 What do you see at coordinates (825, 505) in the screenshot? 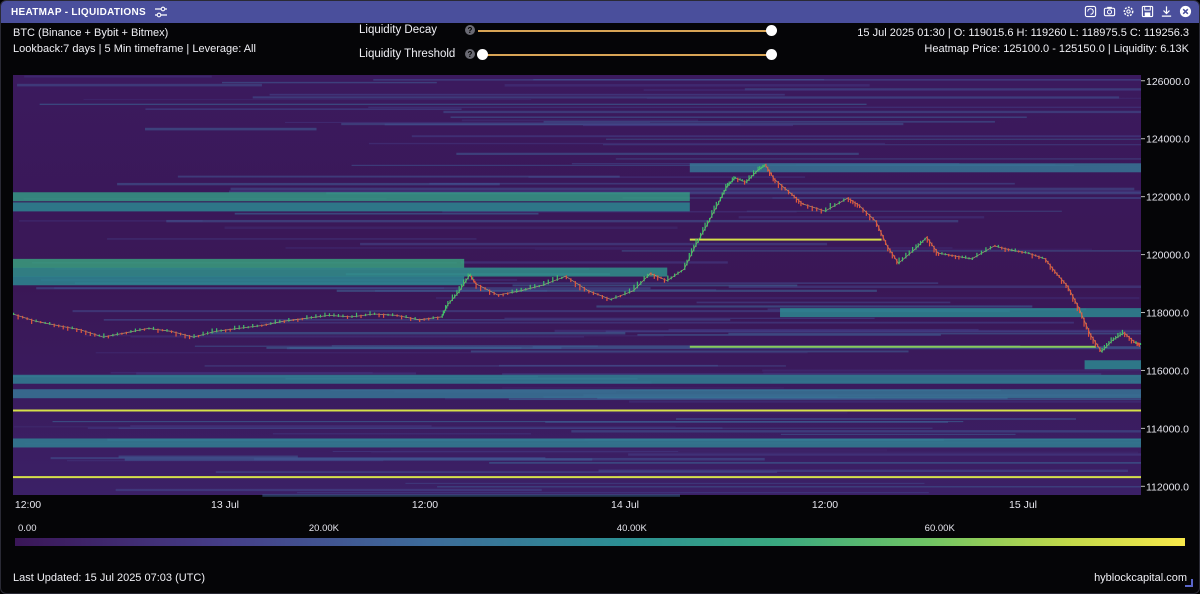
I see `x-tick-label: 12:00` at bounding box center [825, 505].